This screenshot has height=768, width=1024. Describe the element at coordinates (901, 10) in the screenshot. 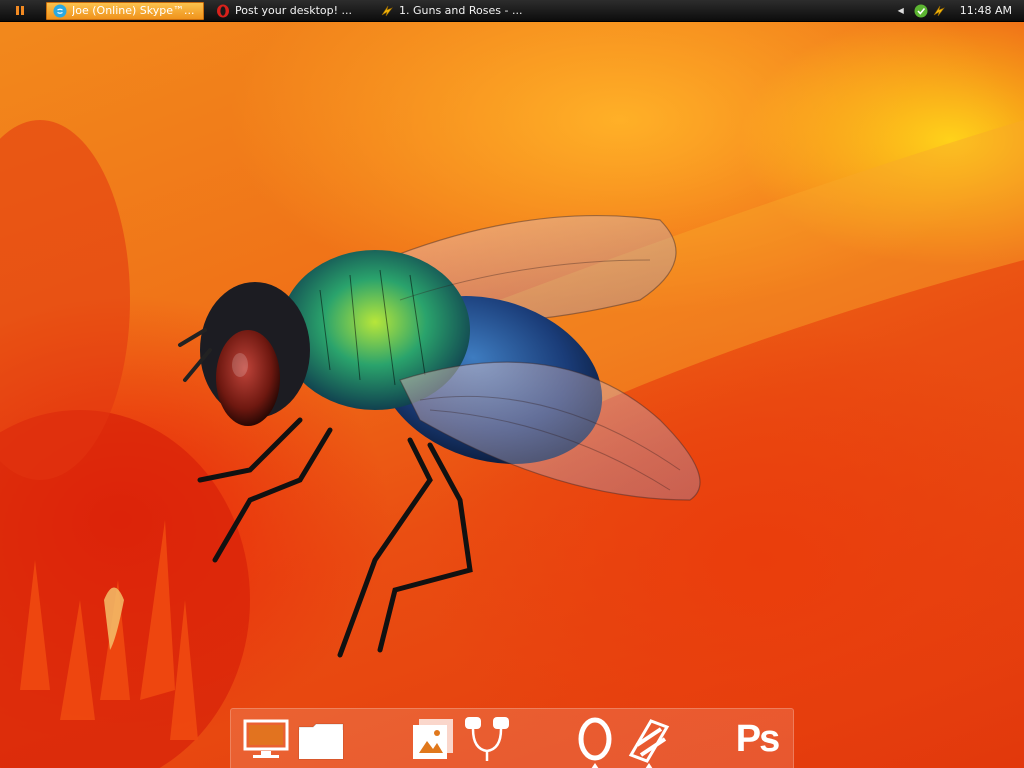

I see `tray-expand-icon: ◀` at that location.